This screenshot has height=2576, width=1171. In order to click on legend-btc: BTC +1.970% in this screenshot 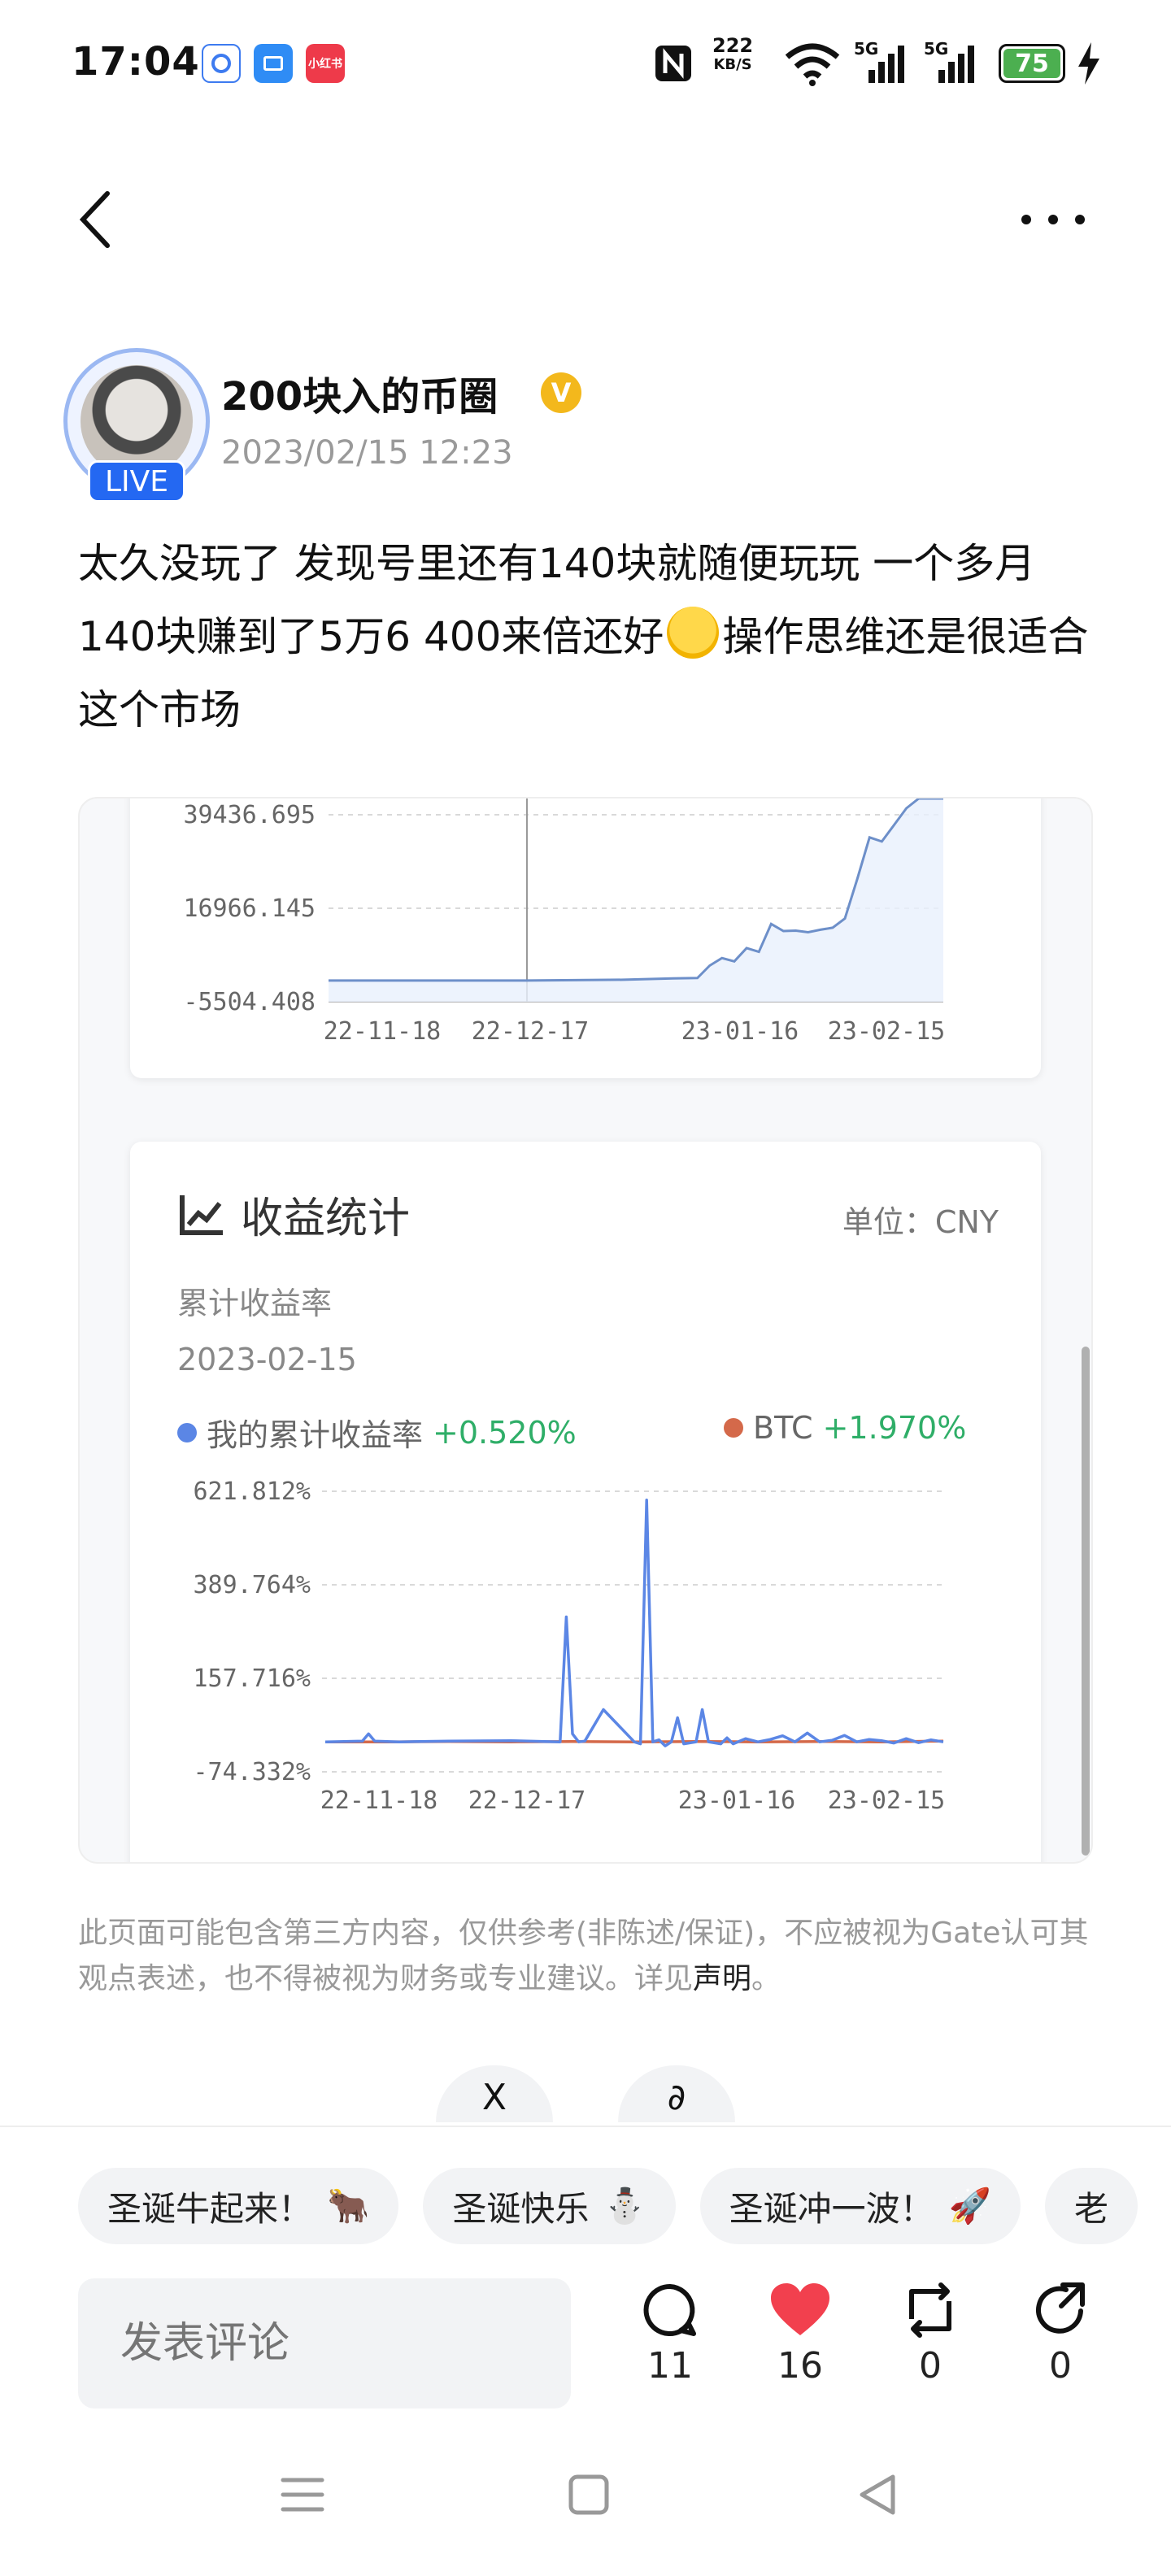, I will do `click(845, 1428)`.